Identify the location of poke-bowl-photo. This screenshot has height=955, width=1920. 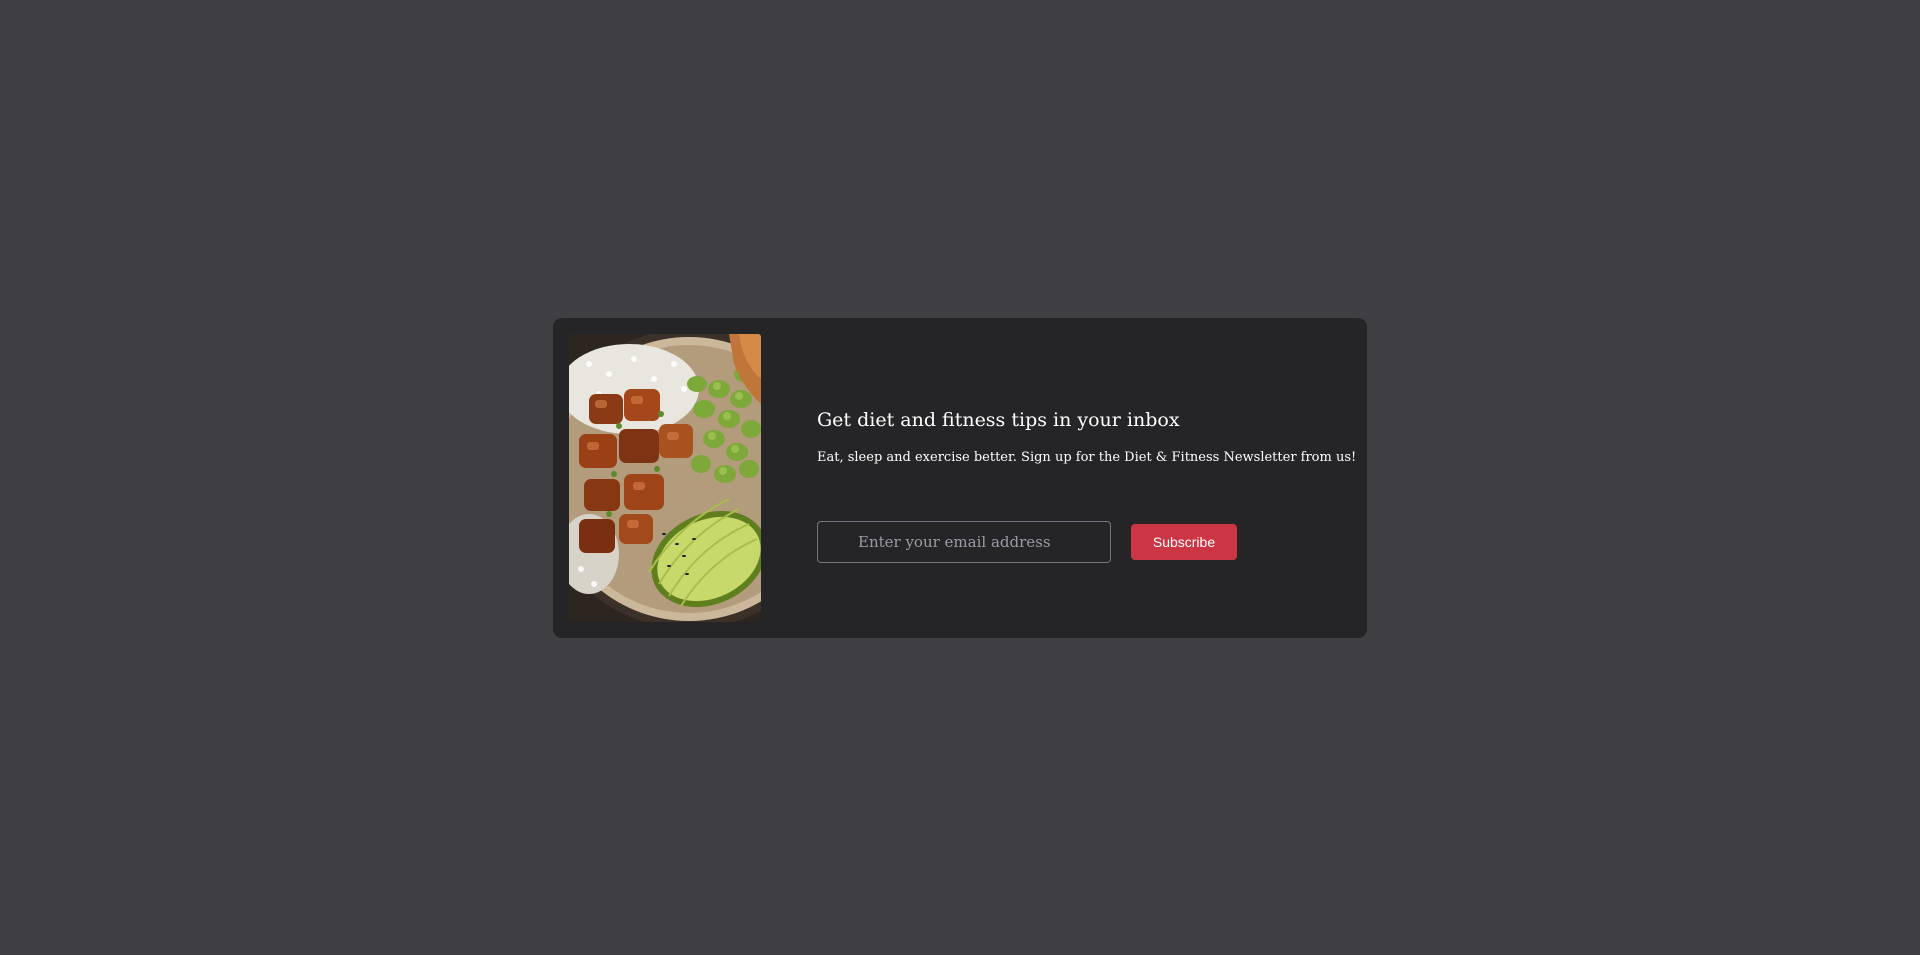
(665, 478).